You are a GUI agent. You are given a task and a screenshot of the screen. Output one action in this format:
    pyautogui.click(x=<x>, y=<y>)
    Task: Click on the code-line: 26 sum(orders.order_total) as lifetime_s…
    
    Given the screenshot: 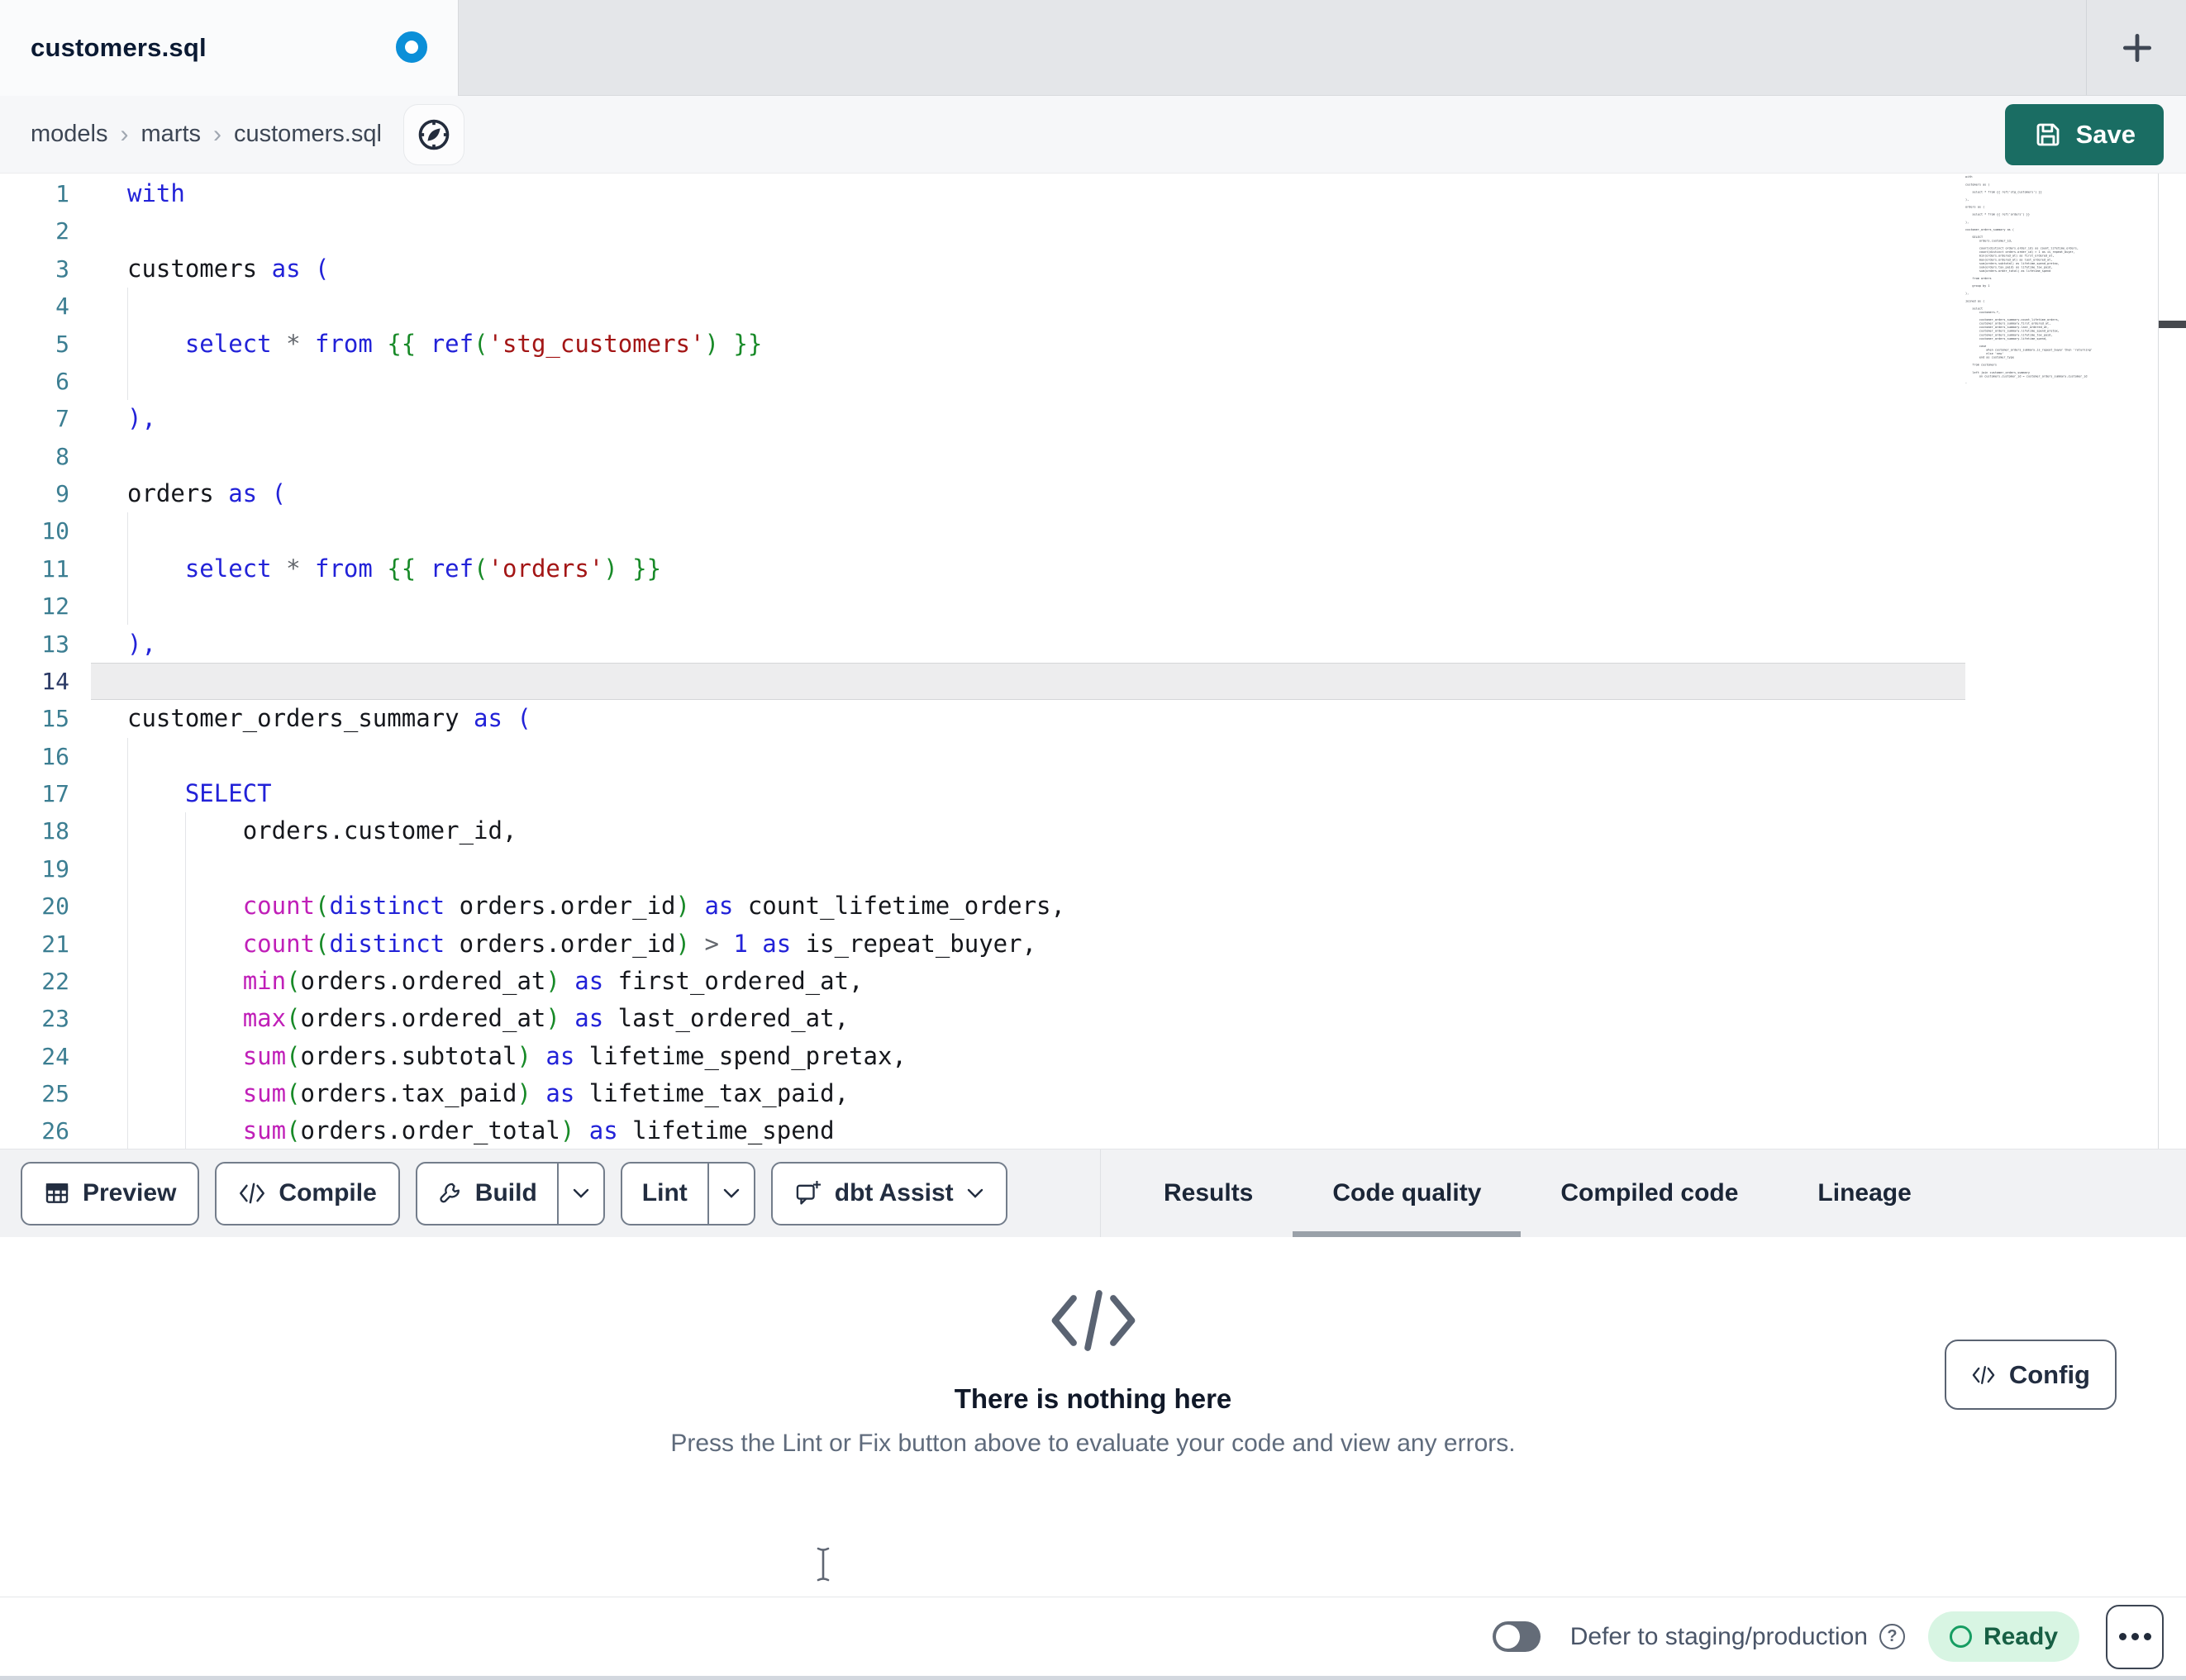 What is the action you would take?
    pyautogui.click(x=1093, y=1130)
    